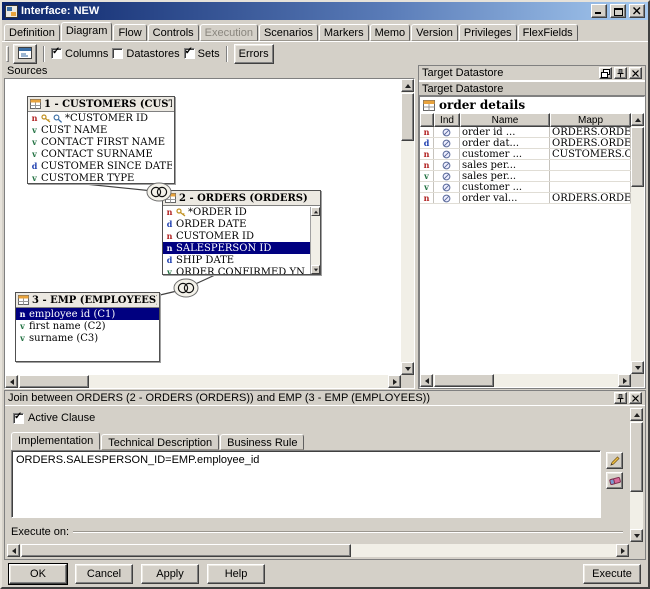  Describe the element at coordinates (547, 32) in the screenshot. I see `tab-flexfields: FlexFields` at that location.